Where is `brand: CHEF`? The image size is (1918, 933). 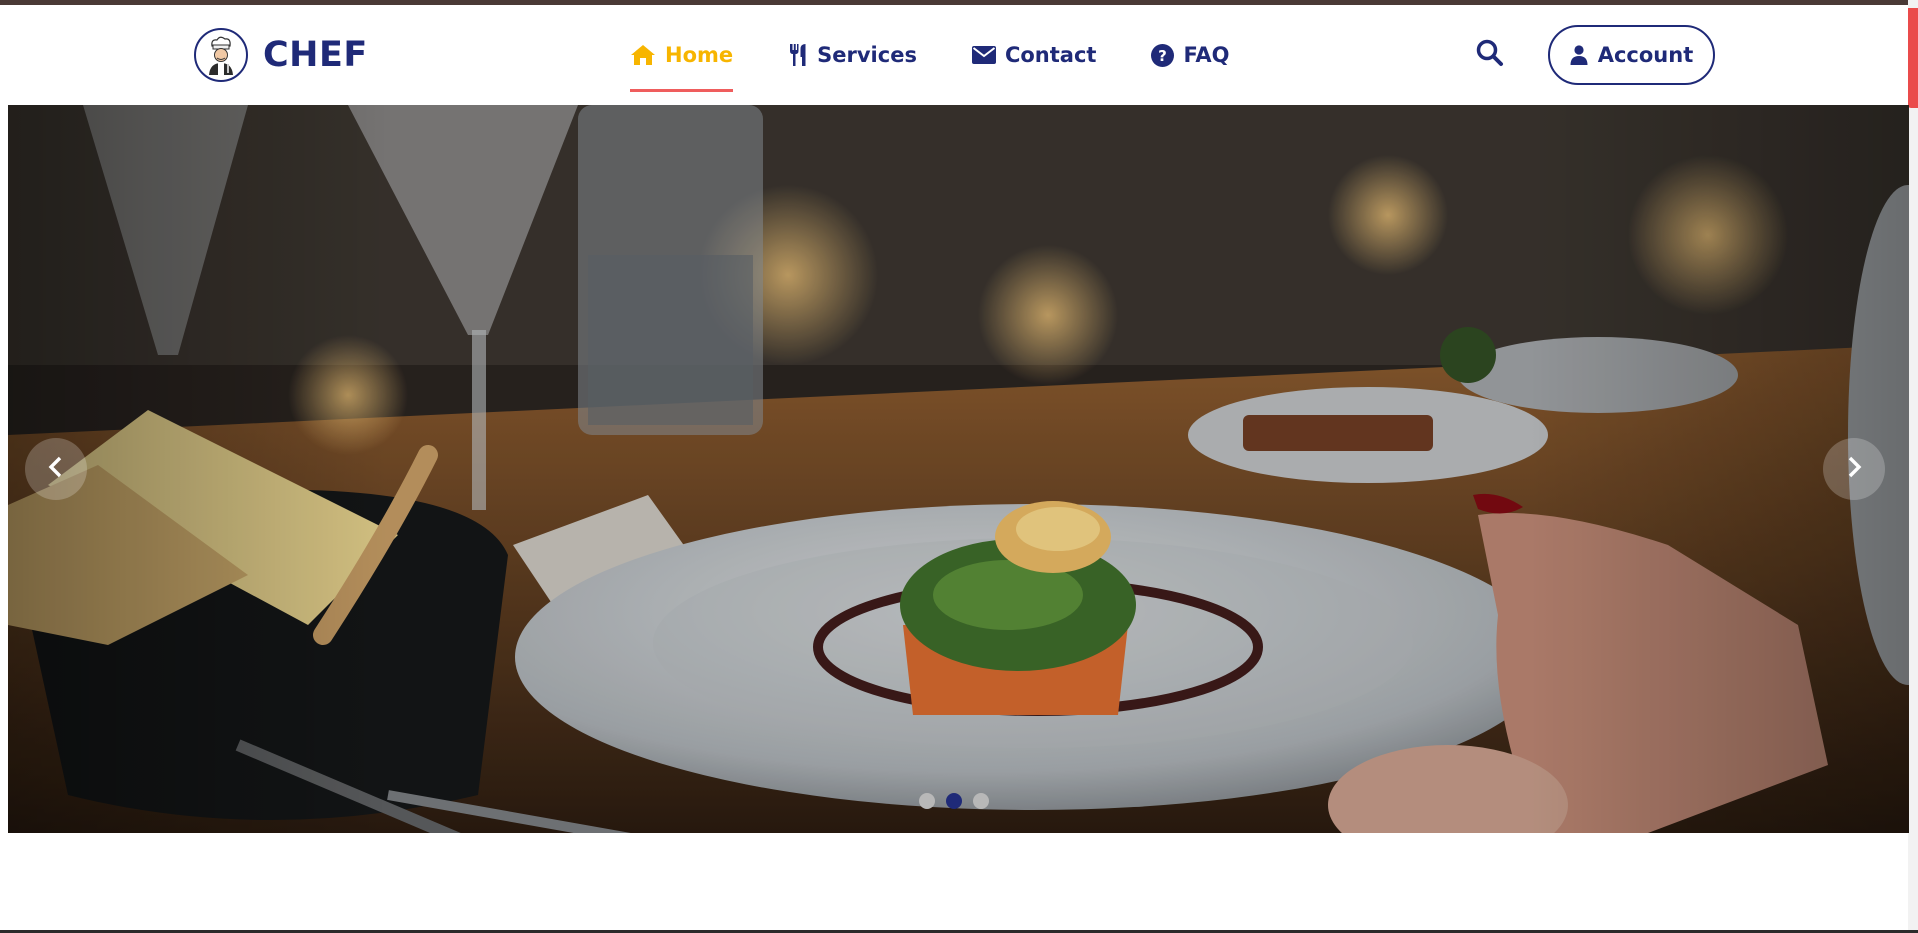
brand: CHEF is located at coordinates (281, 55).